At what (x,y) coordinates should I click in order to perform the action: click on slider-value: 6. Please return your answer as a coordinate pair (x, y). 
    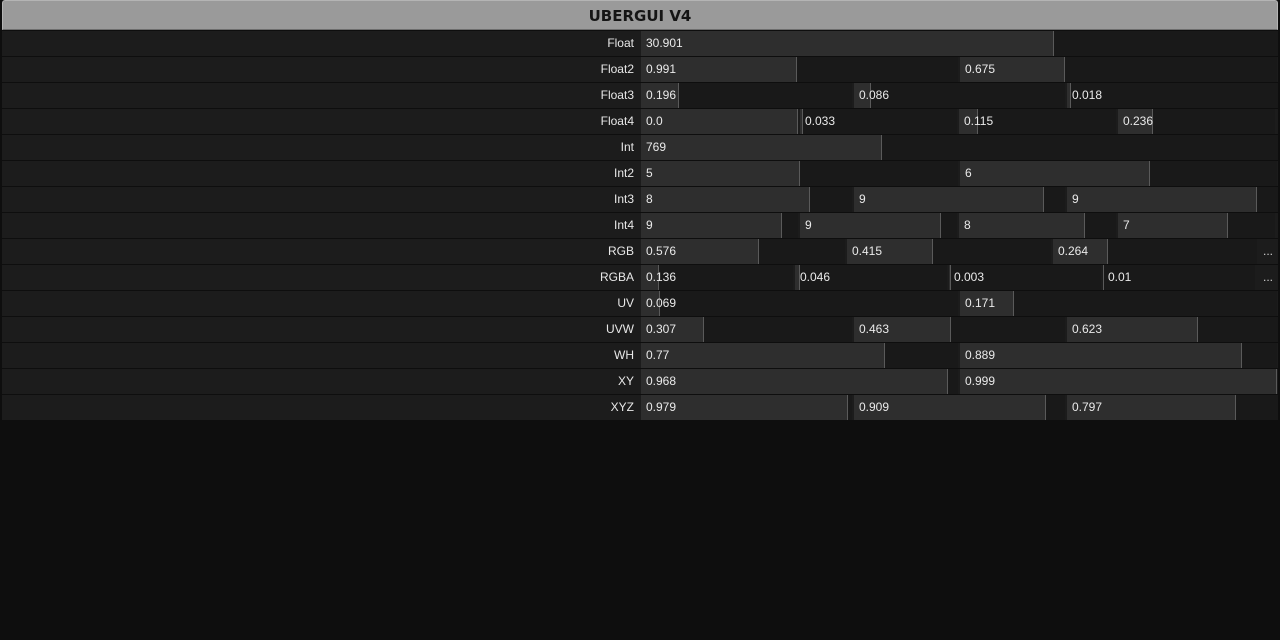
    Looking at the image, I should click on (968, 173).